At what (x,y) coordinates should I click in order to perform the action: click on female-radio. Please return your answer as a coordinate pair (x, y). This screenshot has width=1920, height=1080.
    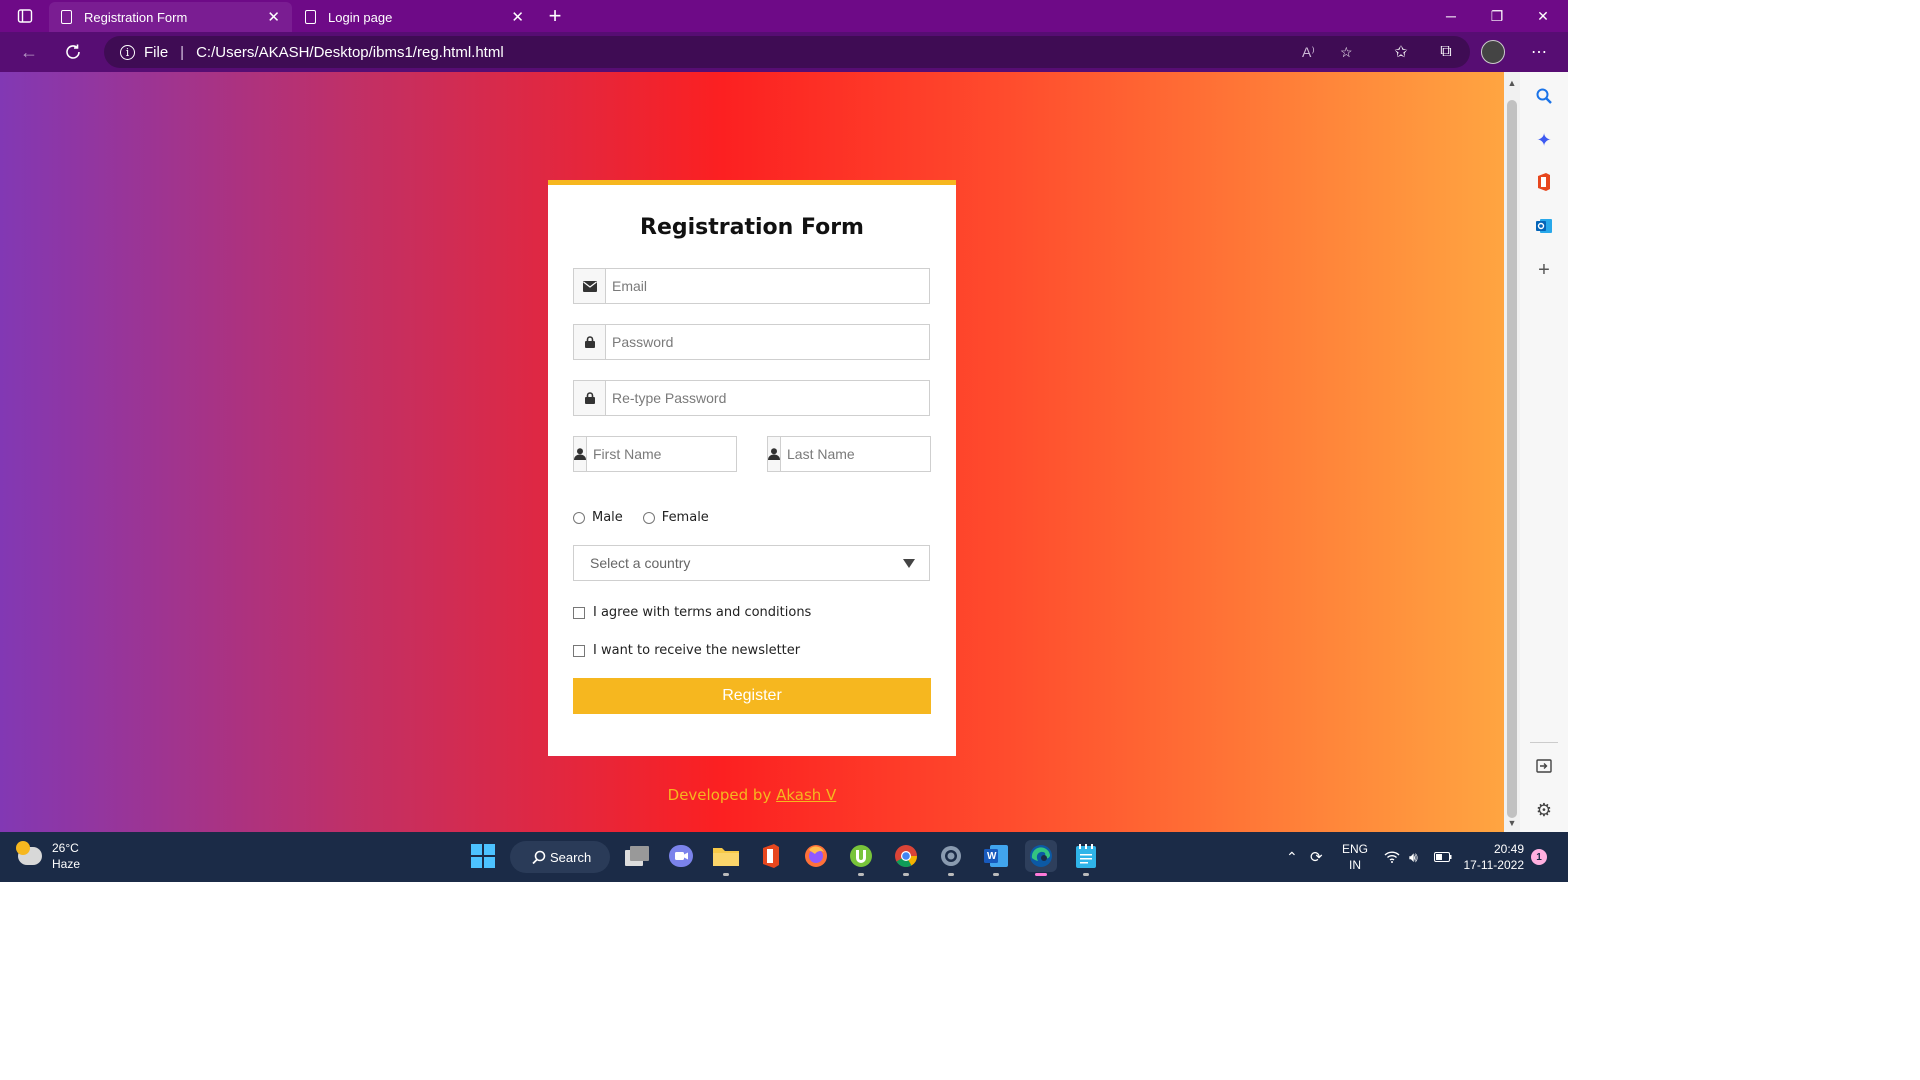
    Looking at the image, I should click on (648, 517).